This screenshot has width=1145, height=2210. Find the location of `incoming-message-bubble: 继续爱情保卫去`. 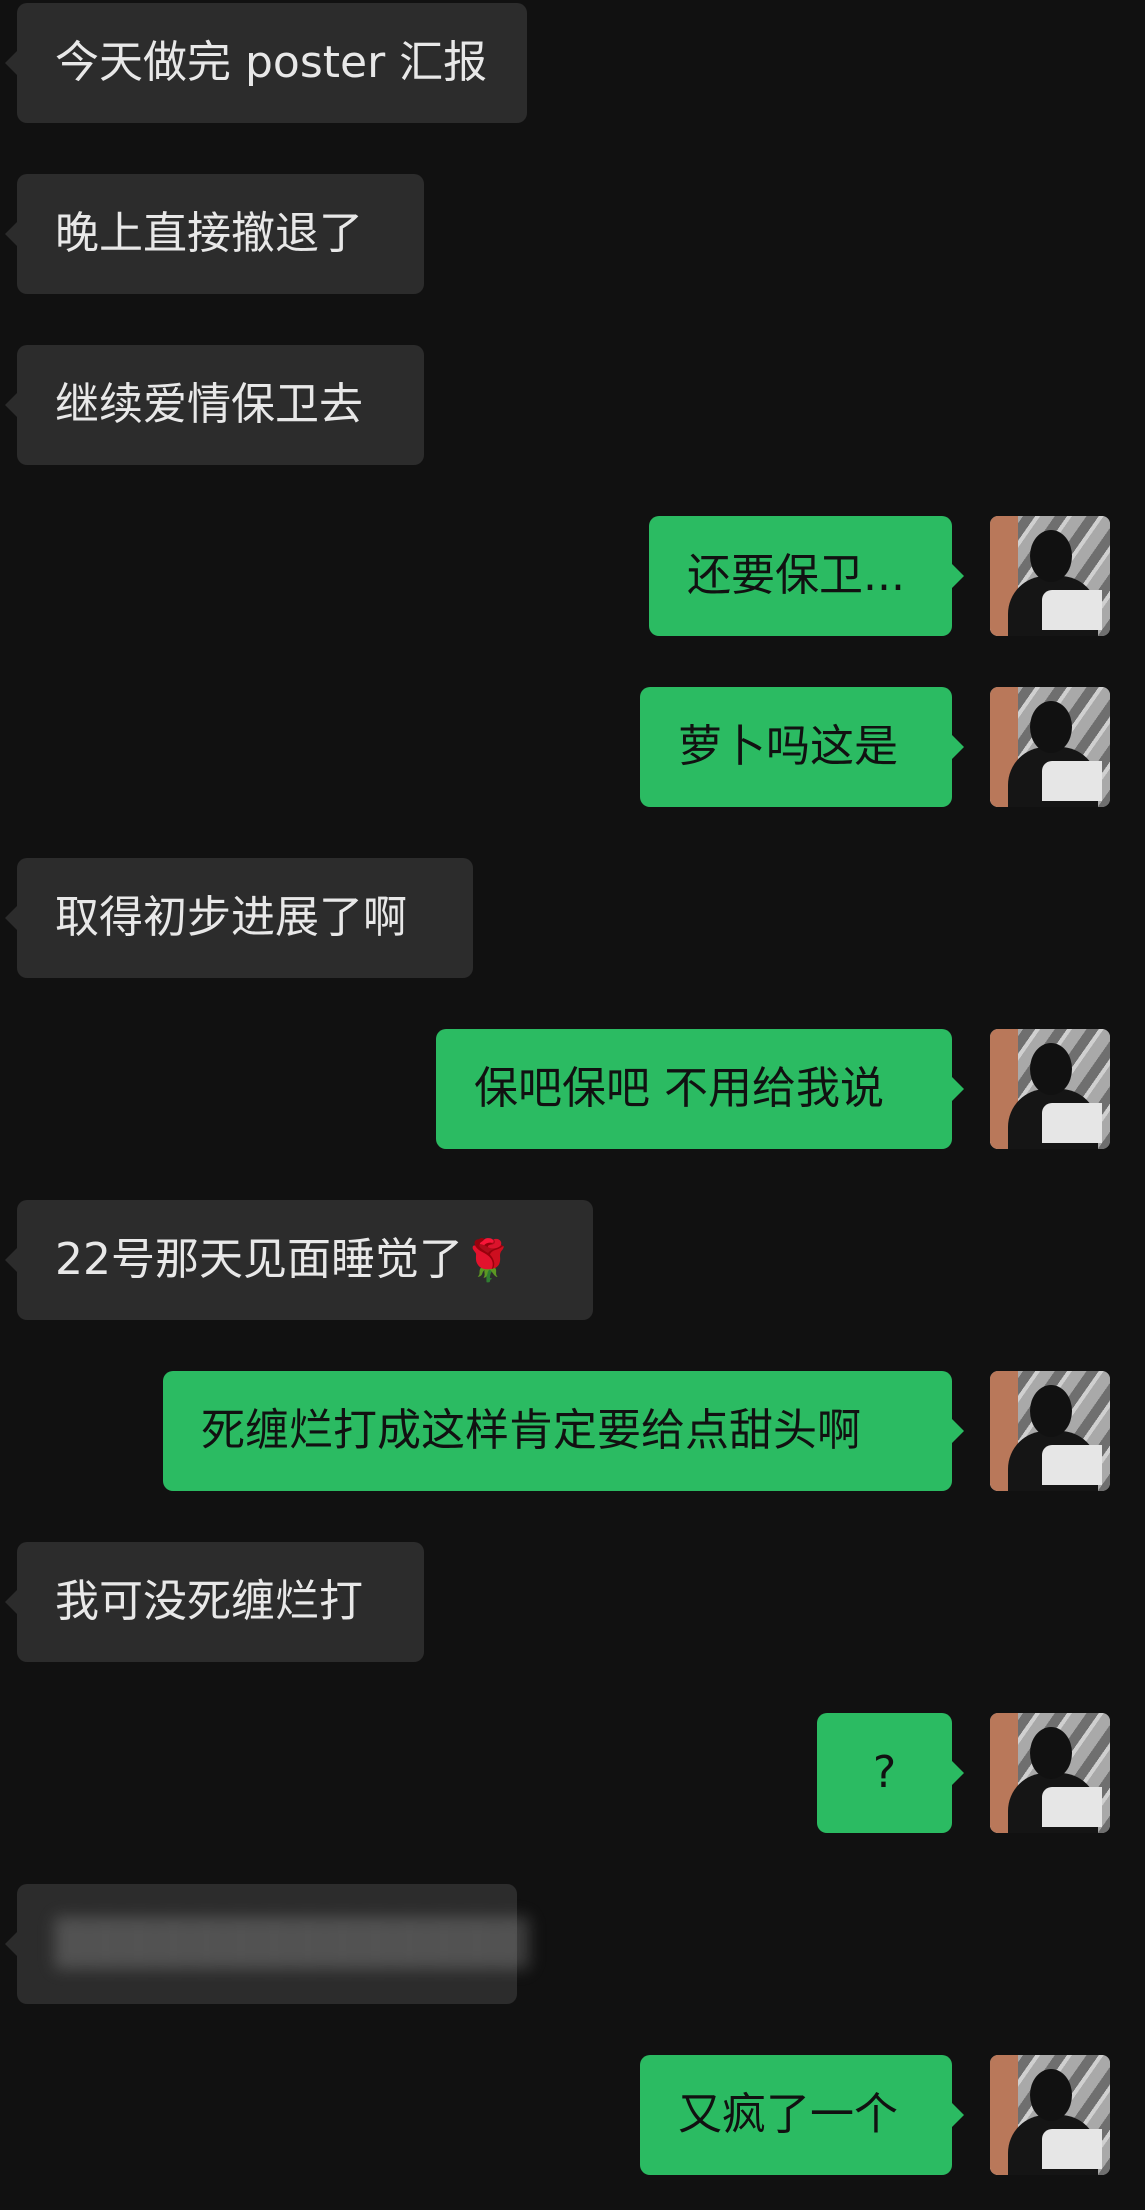

incoming-message-bubble: 继续爱情保卫去 is located at coordinates (214, 405).